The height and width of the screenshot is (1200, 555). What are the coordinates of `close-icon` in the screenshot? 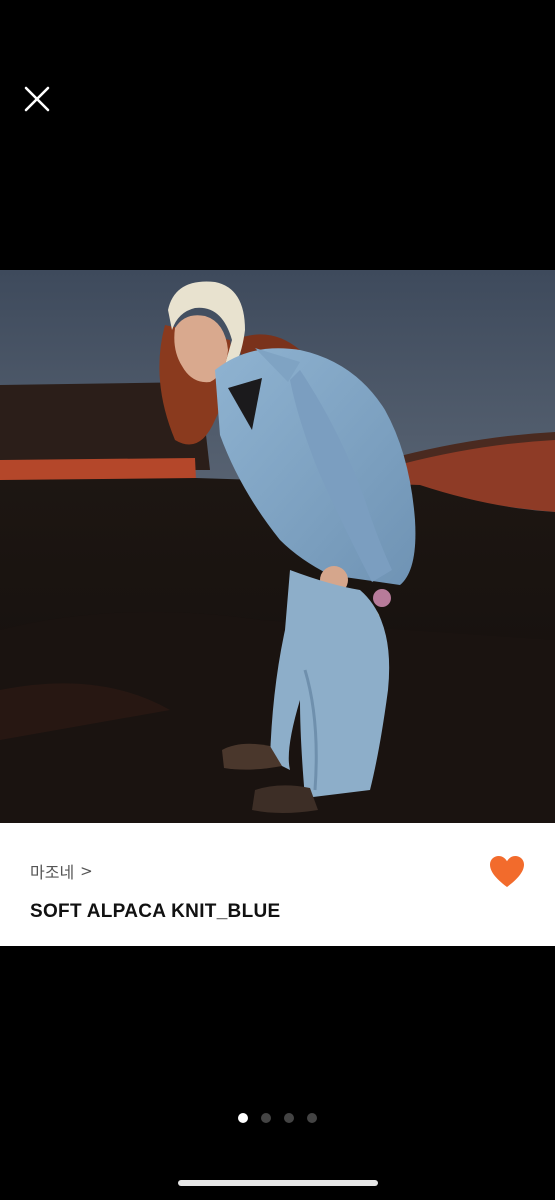 It's located at (37, 99).